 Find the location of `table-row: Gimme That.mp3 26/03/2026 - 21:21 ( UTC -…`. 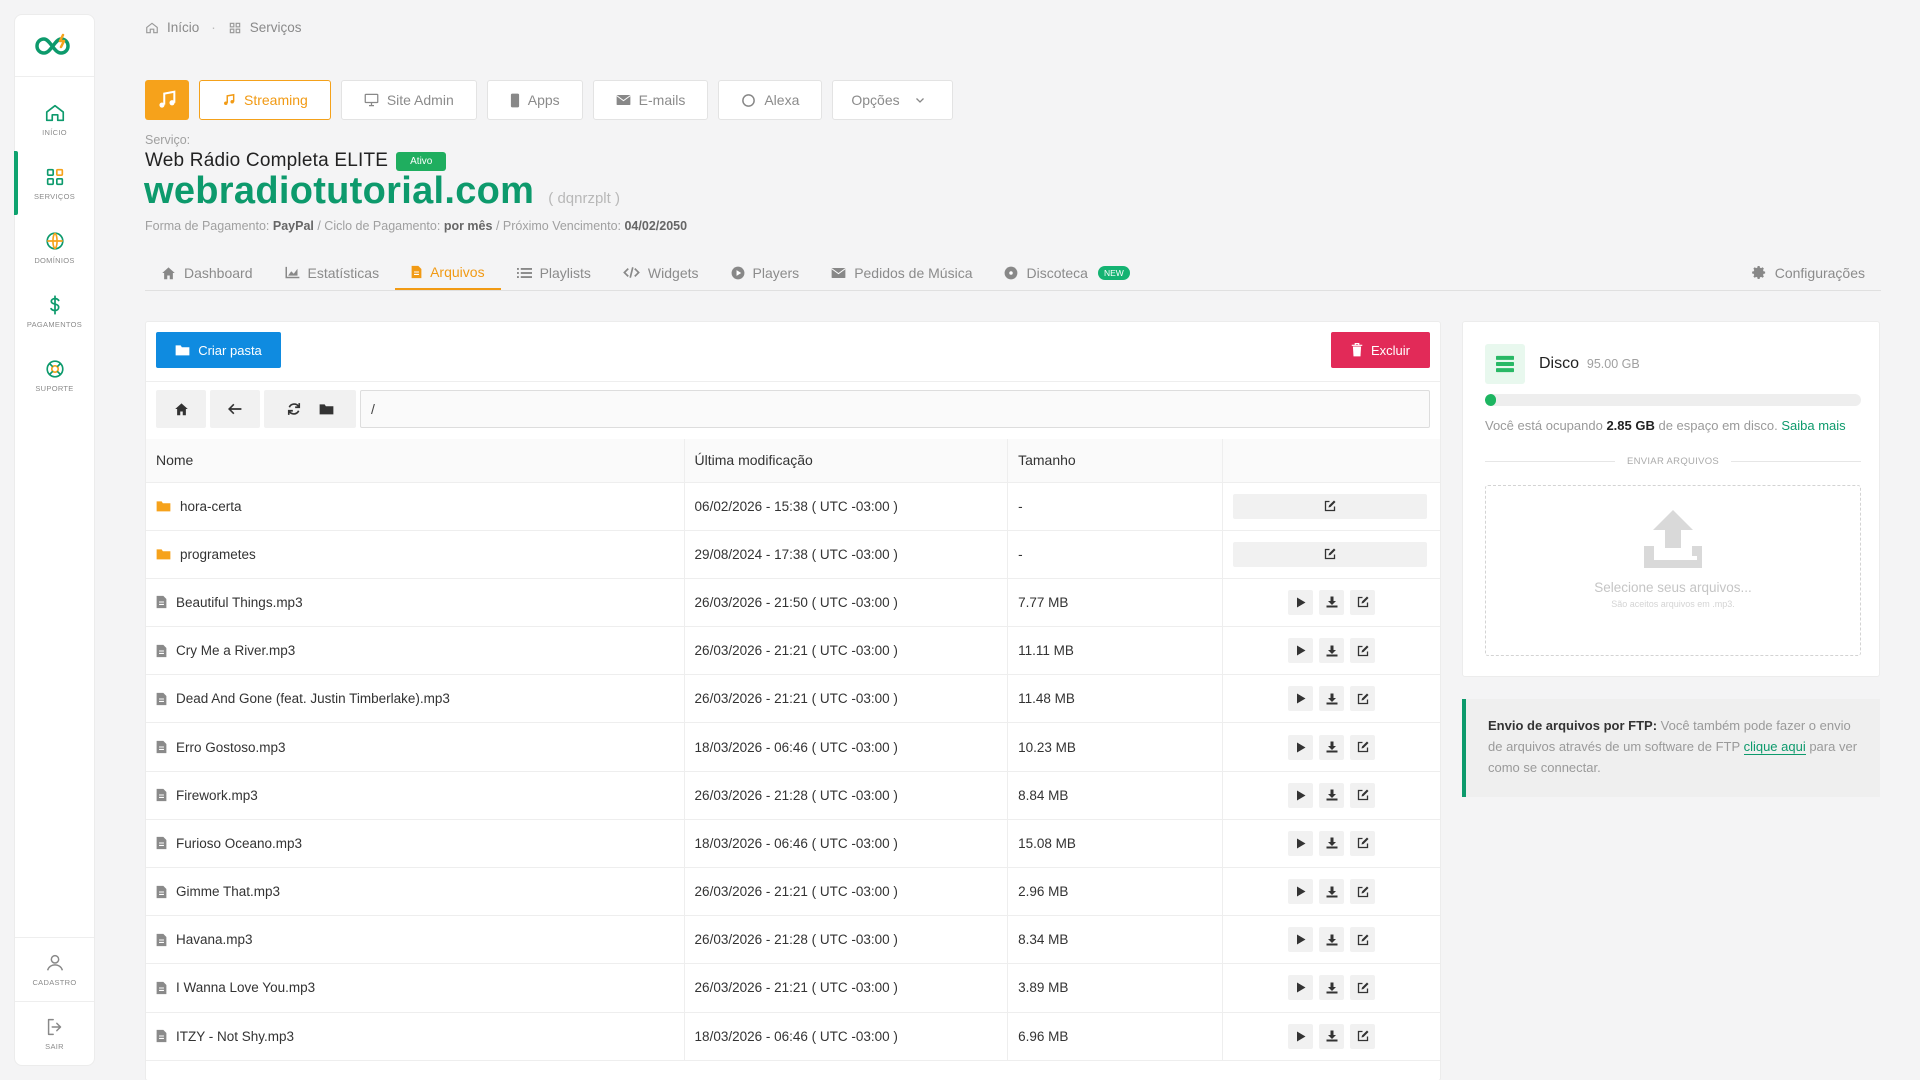

table-row: Gimme That.mp3 26/03/2026 - 21:21 ( UTC -… is located at coordinates (793, 892).